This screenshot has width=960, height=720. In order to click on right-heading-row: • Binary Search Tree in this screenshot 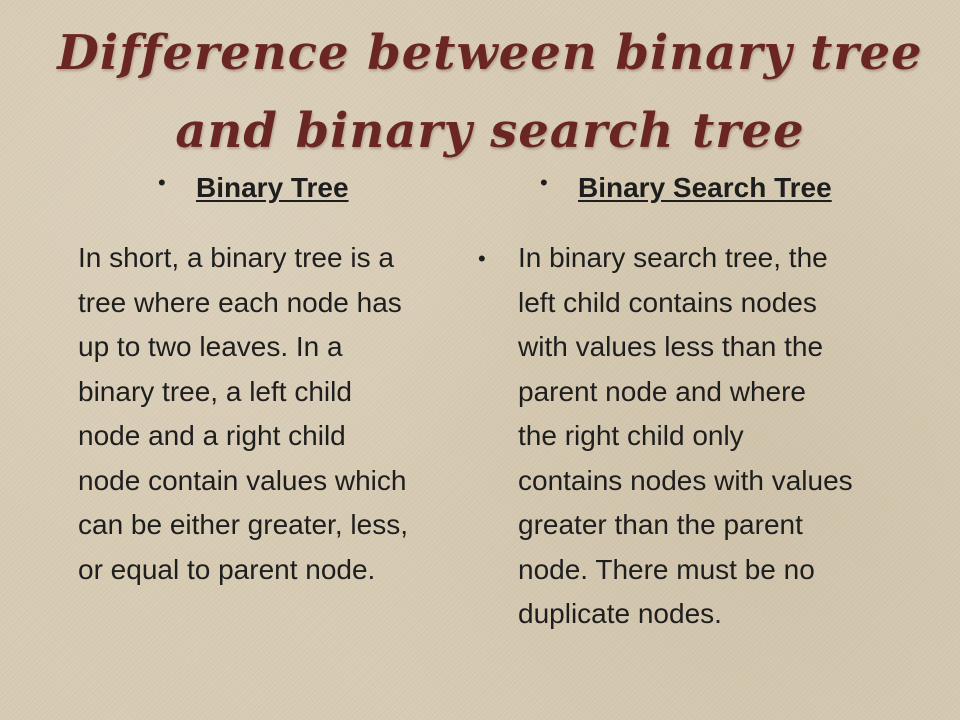, I will do `click(723, 190)`.